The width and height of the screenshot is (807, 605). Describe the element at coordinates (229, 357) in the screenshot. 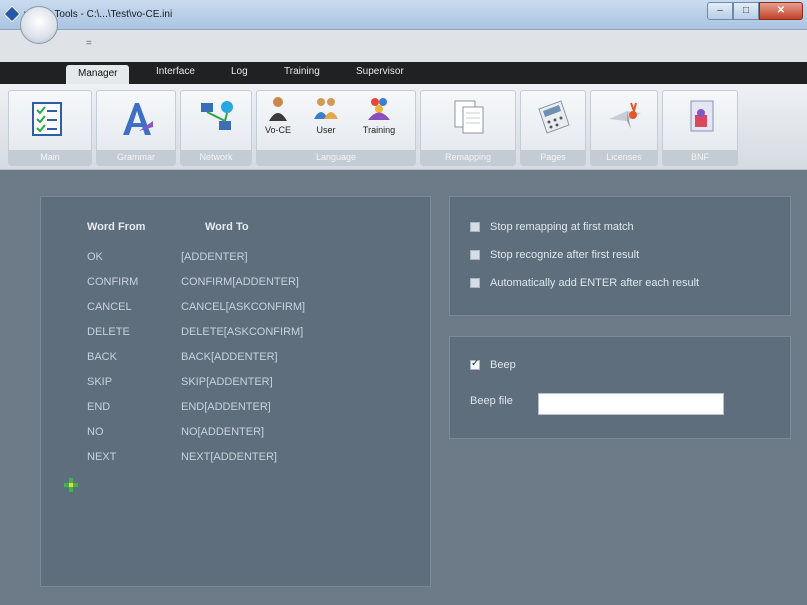

I see `word-to-cell: BACK[ADDENTER]` at that location.